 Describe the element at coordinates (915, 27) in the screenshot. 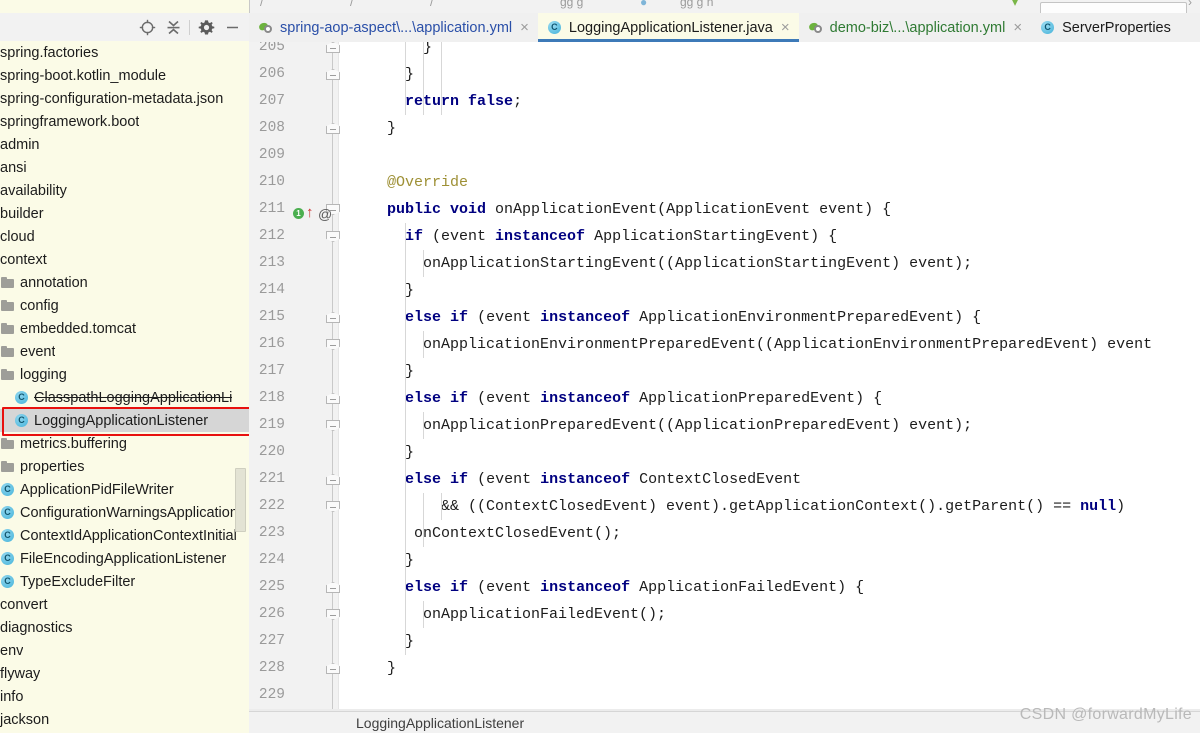

I see `editor-tab: demo-biz\...\application.yml ×` at that location.